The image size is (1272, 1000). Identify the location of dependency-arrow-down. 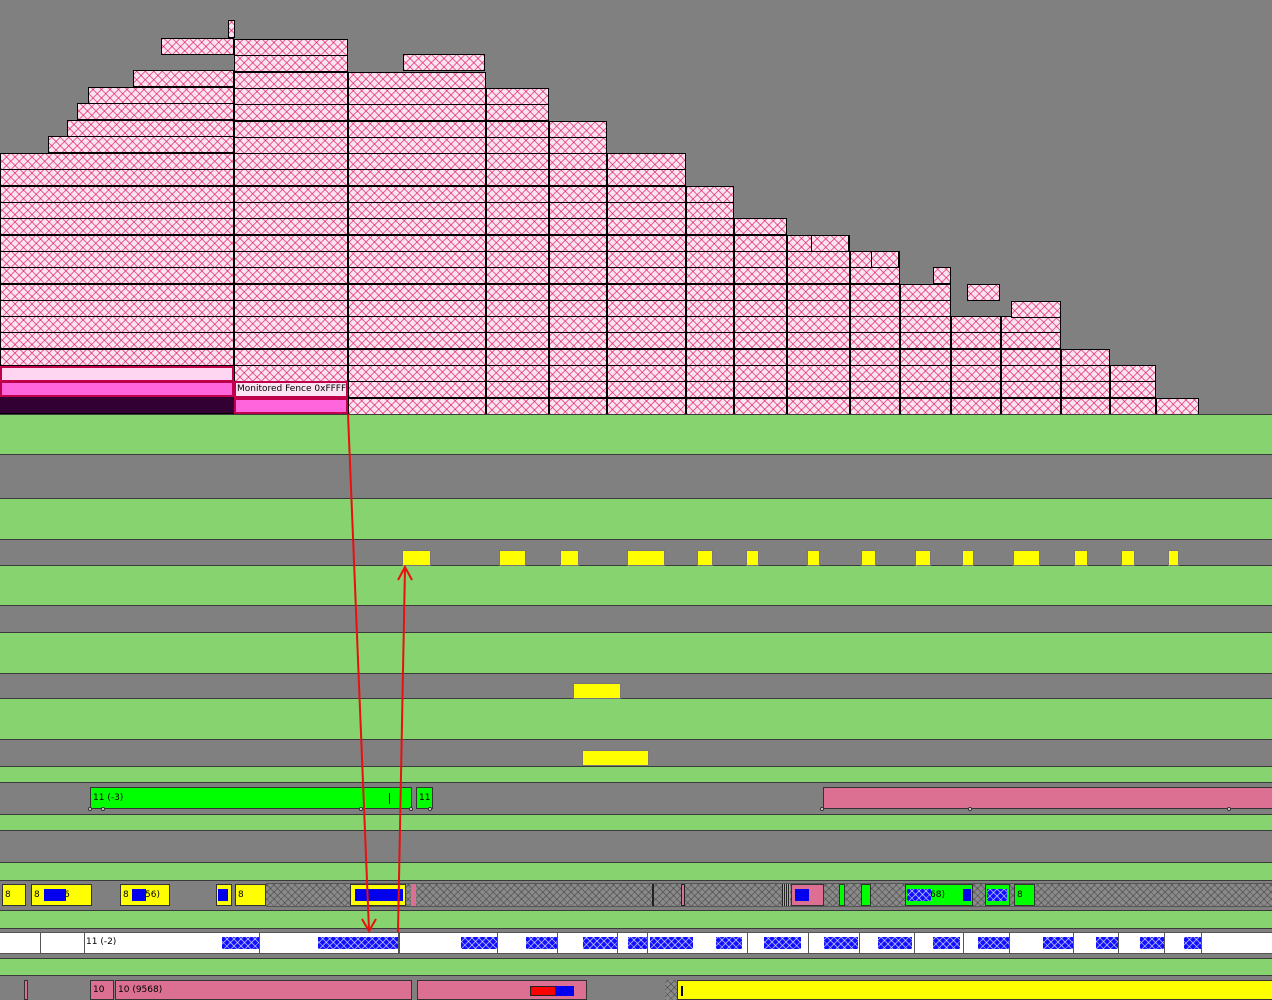
(358, 672).